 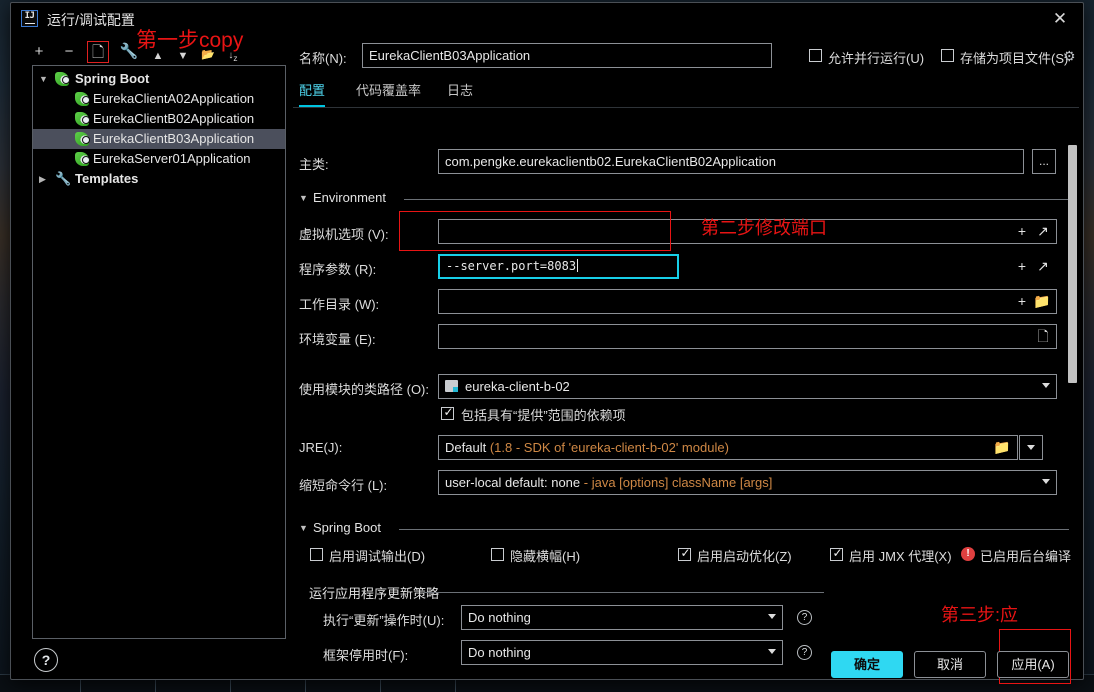 What do you see at coordinates (837, 553) in the screenshot?
I see `enable-jmx-agent-checkbox` at bounding box center [837, 553].